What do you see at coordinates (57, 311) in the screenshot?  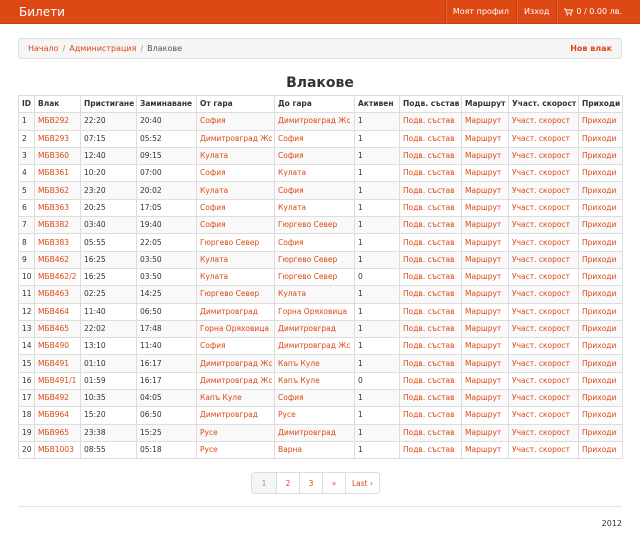 I see `col-train-cell: МБВ464` at bounding box center [57, 311].